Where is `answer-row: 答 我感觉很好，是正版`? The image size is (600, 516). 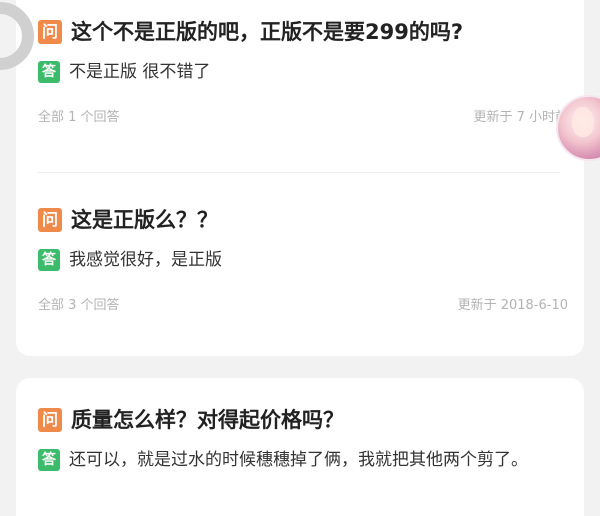
answer-row: 答 我感觉很好，是正版 is located at coordinates (303, 260).